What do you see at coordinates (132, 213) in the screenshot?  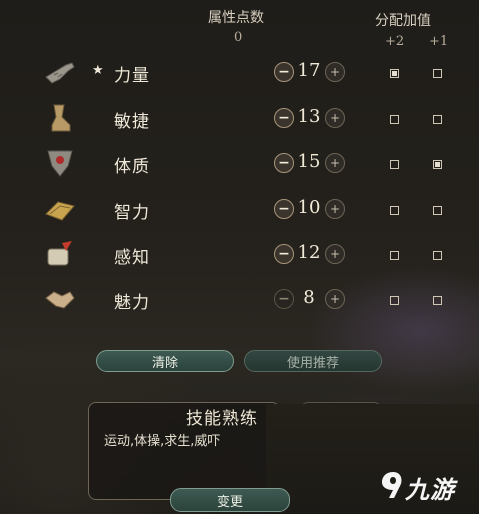 I see `attribute-name: 智力` at bounding box center [132, 213].